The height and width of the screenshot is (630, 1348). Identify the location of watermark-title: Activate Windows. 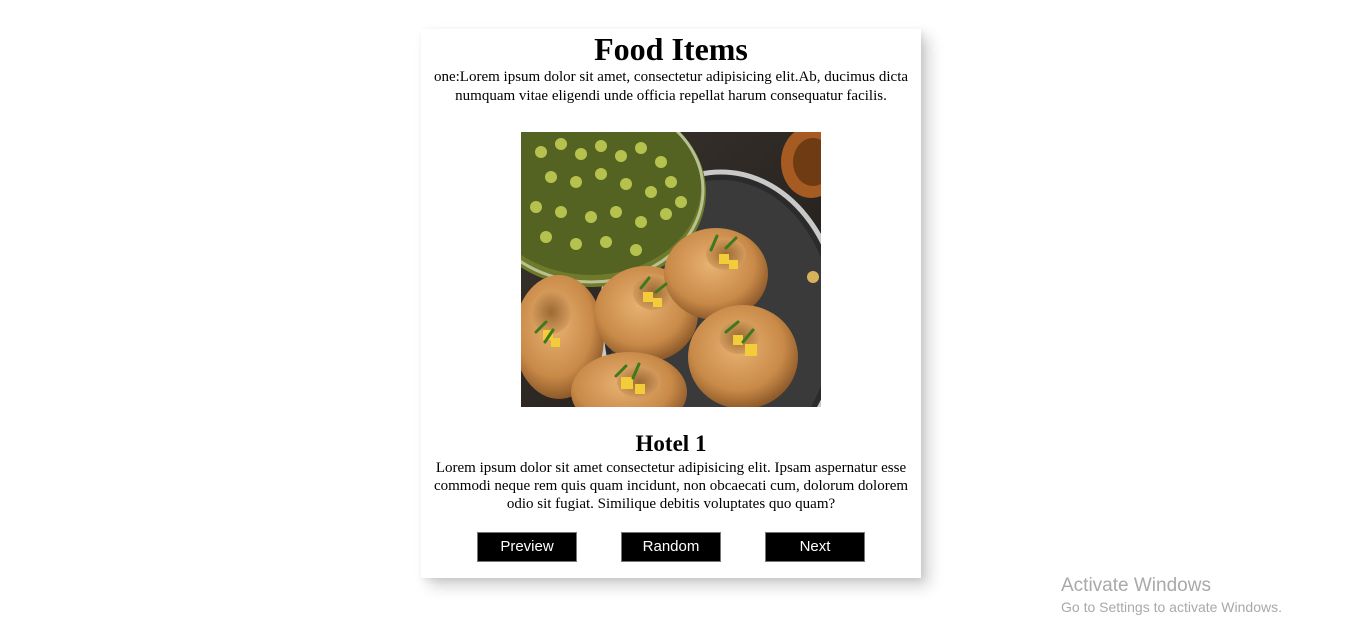
(1136, 585).